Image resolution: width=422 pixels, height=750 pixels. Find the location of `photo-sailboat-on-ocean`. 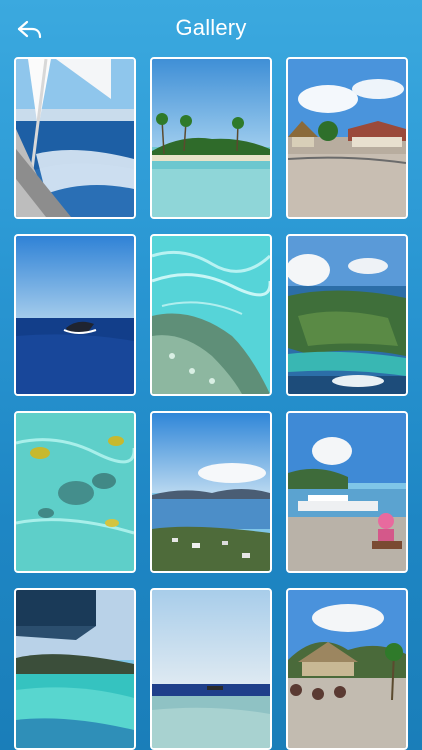

photo-sailboat-on-ocean is located at coordinates (75, 138).